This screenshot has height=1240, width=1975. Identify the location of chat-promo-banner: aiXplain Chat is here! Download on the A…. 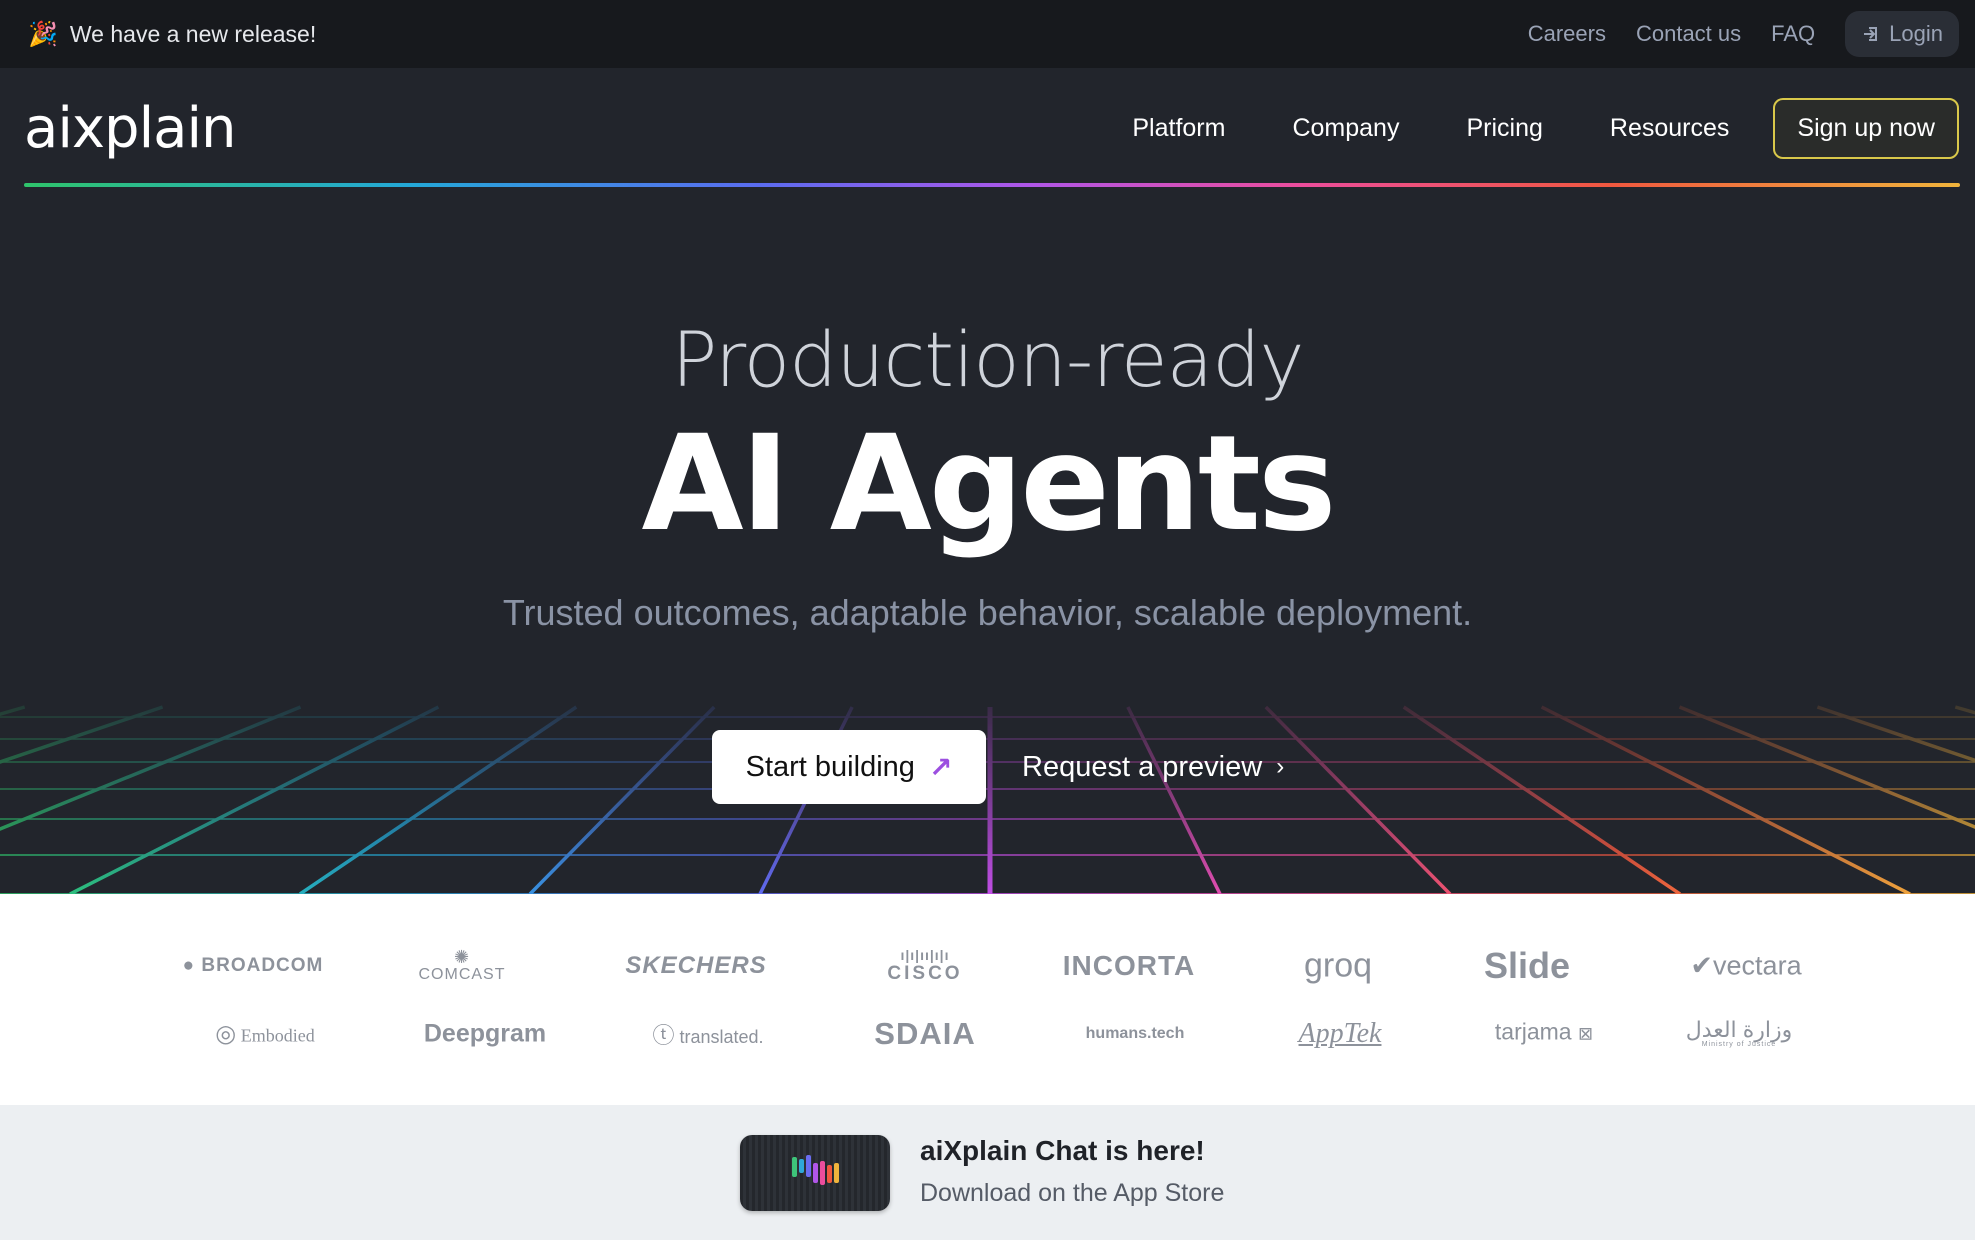
(987, 1172).